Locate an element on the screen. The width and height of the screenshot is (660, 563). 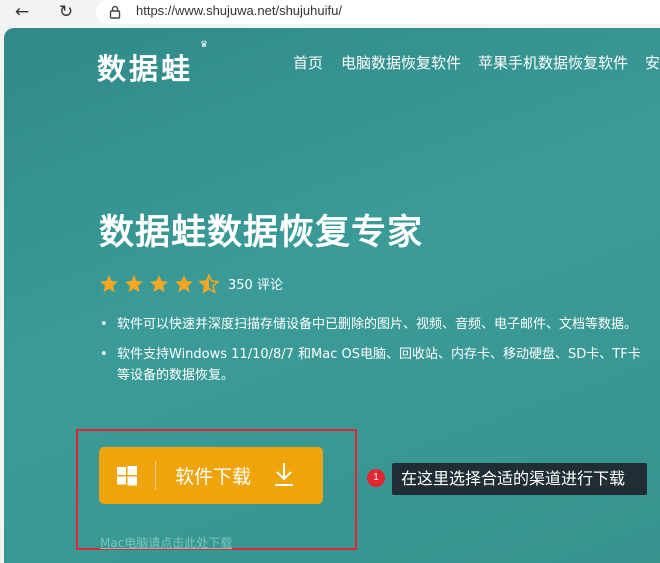
annotation-callout: 在这里选择合适的渠道进行下载 is located at coordinates (519, 479).